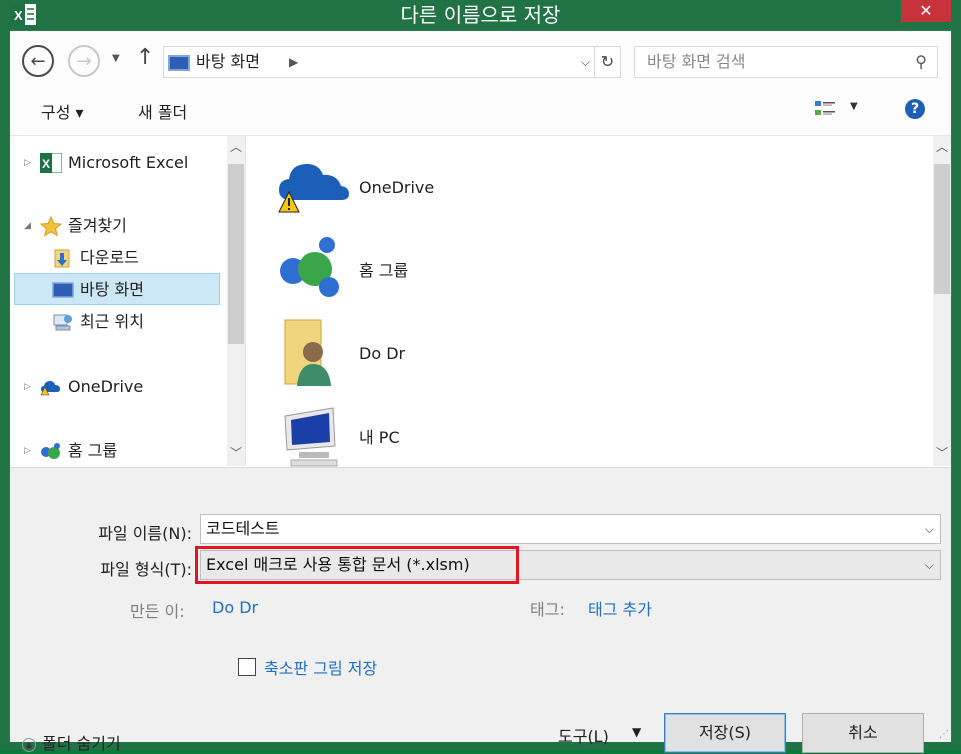  What do you see at coordinates (128, 162) in the screenshot?
I see `nav-item-label: Microsoft Excel` at bounding box center [128, 162].